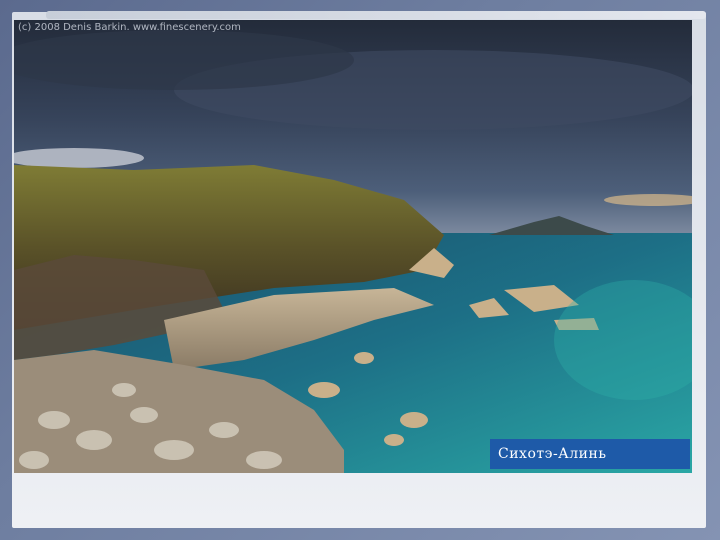  What do you see at coordinates (590, 454) in the screenshot?
I see `photo-caption: Сихотэ-Алинь` at bounding box center [590, 454].